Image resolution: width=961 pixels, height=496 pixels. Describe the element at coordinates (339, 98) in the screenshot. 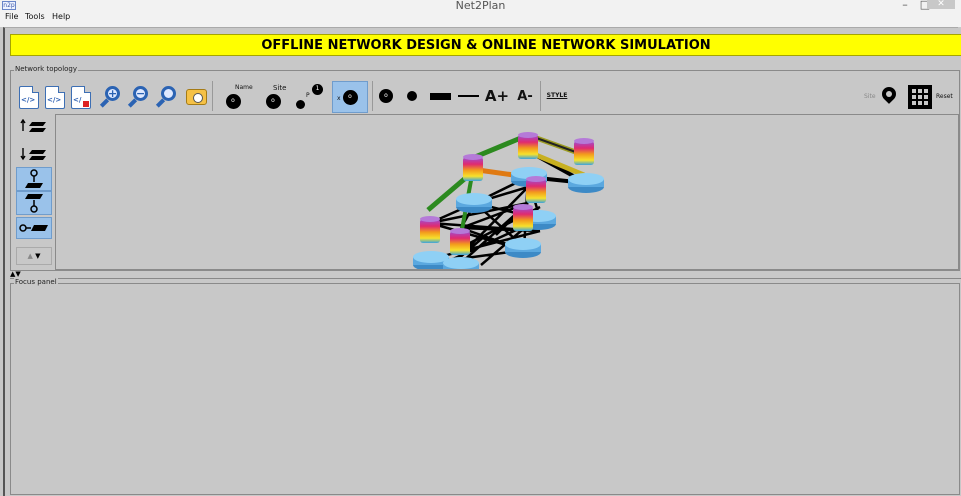

I see `x-label: x` at that location.